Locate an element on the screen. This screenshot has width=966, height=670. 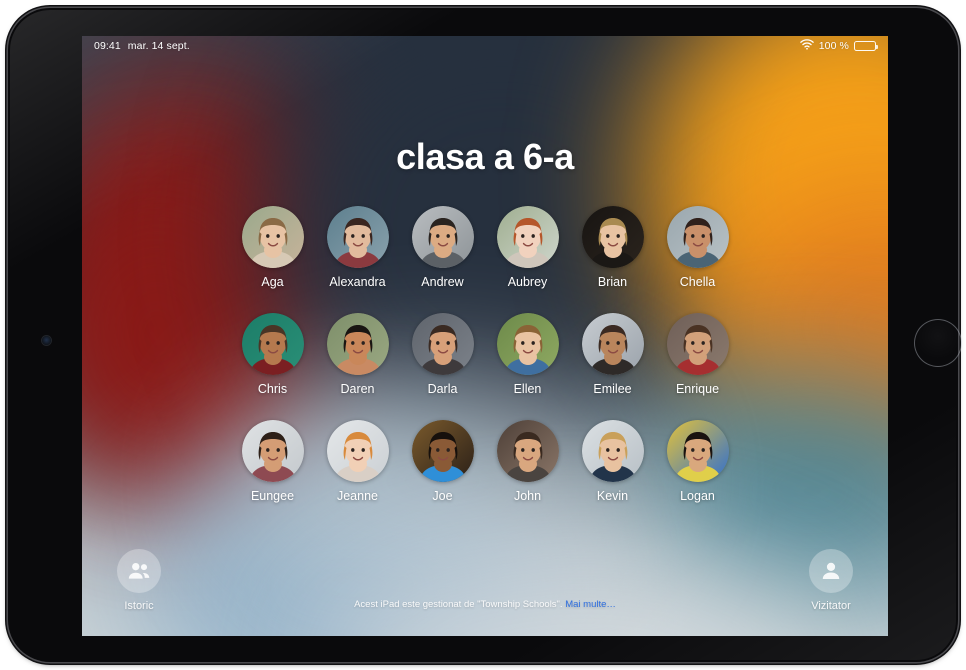
user-row: Chris Daren Darla Ellen Emilee Enrique is located at coordinates (485, 354).